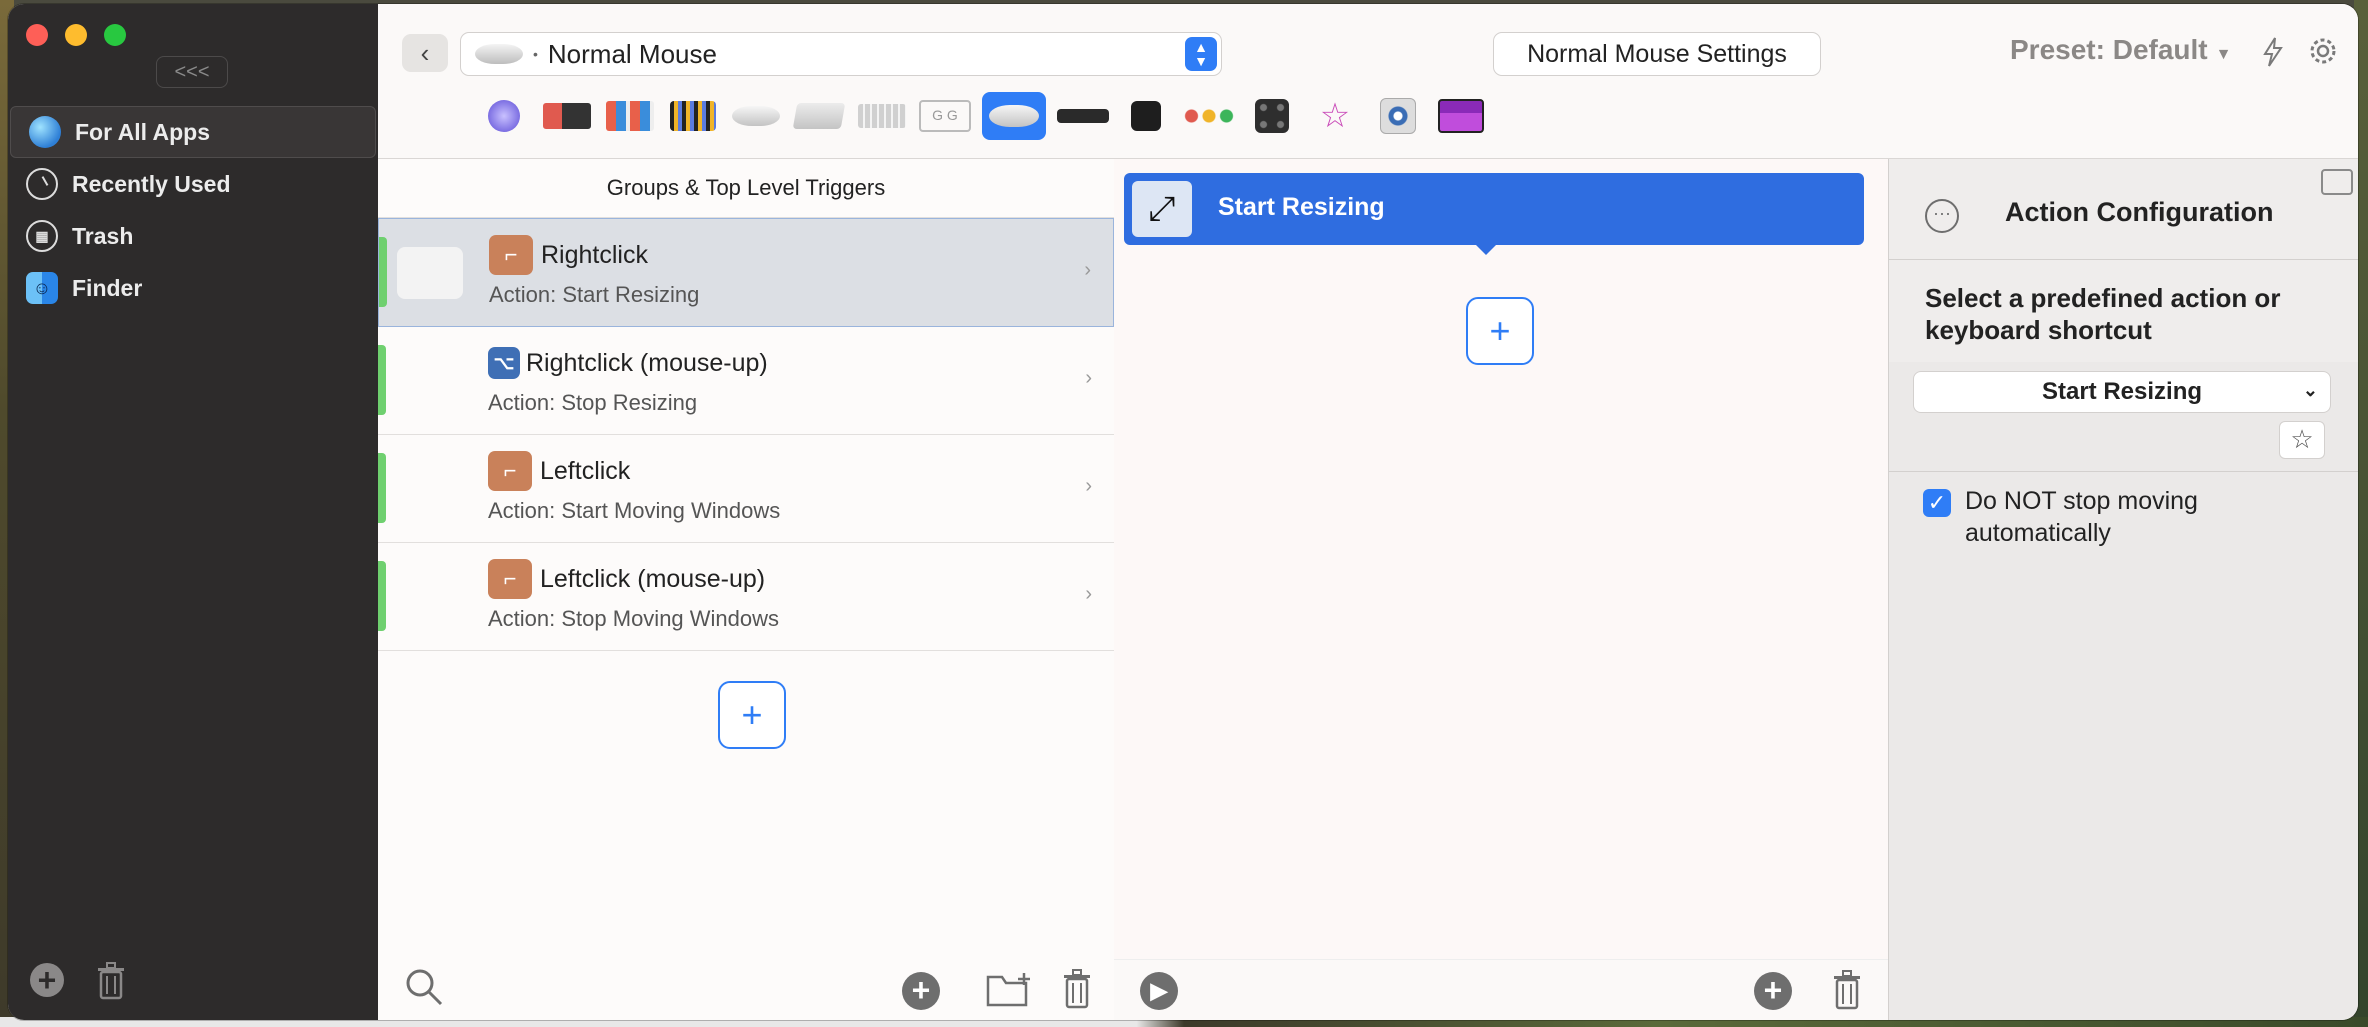 The image size is (2368, 1027). I want to click on do-not-stop-moving-checkbox: ✓, so click(1937, 503).